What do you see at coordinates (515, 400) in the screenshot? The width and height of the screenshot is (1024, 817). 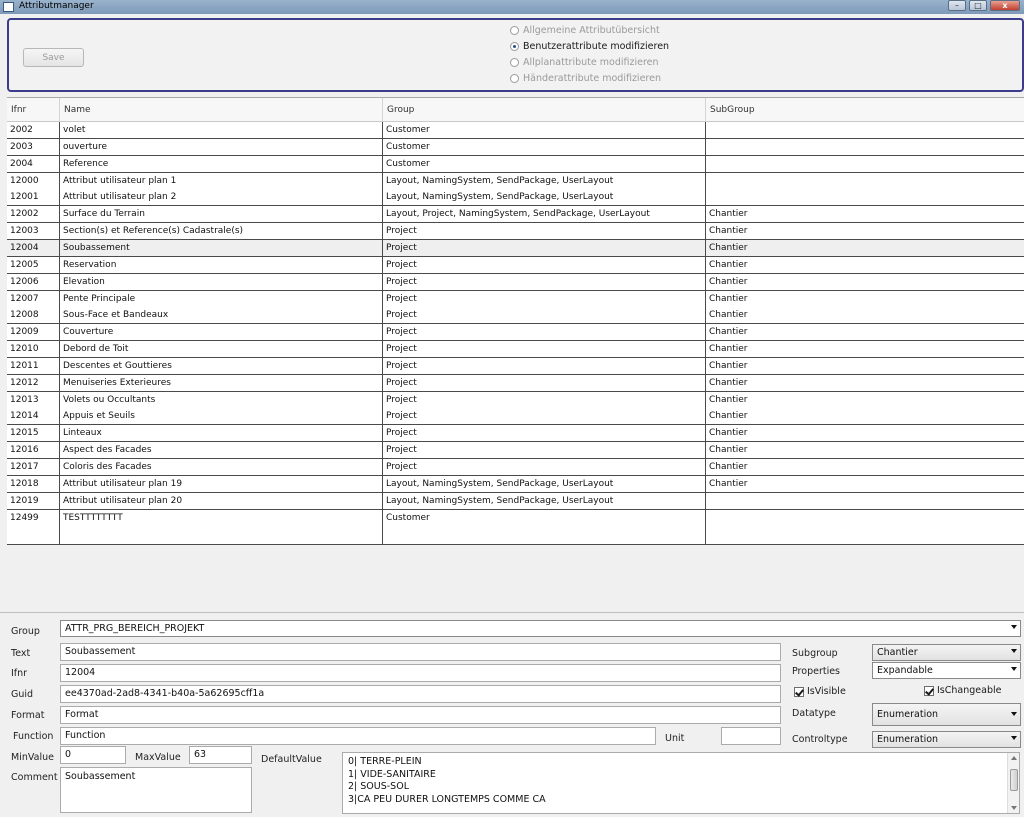 I see `table-row: 12013 Volets ou Occultants Project Chantier` at bounding box center [515, 400].